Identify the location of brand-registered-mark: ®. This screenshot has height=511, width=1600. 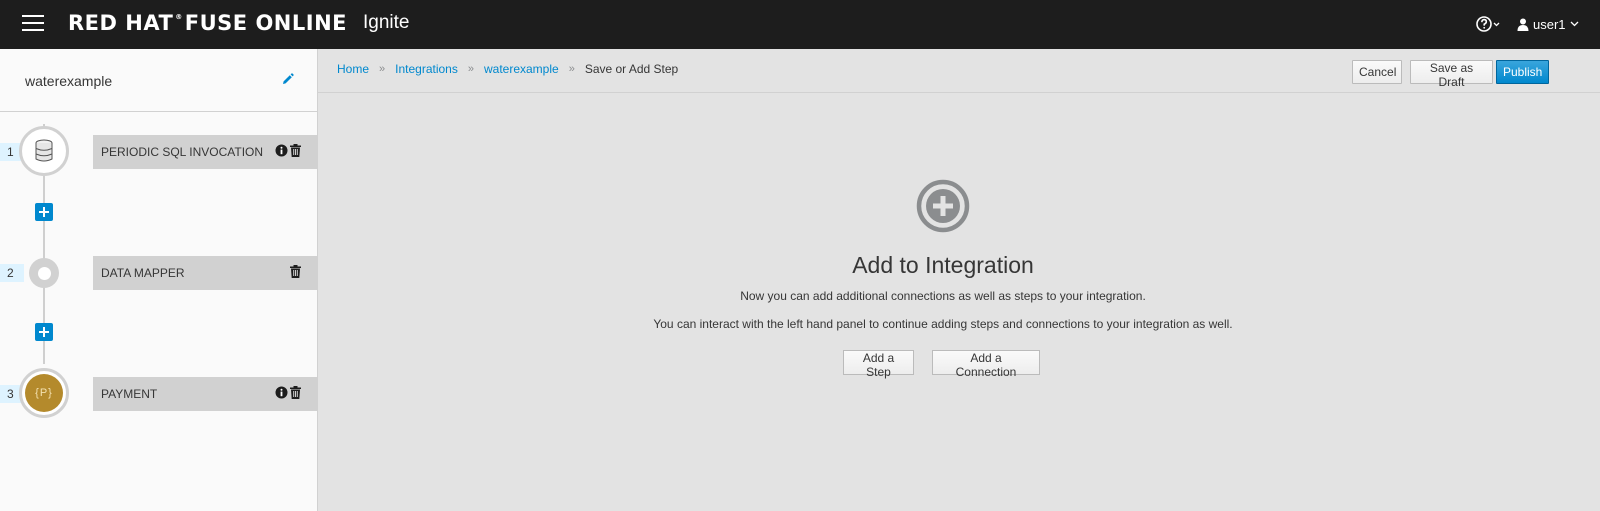
(179, 17).